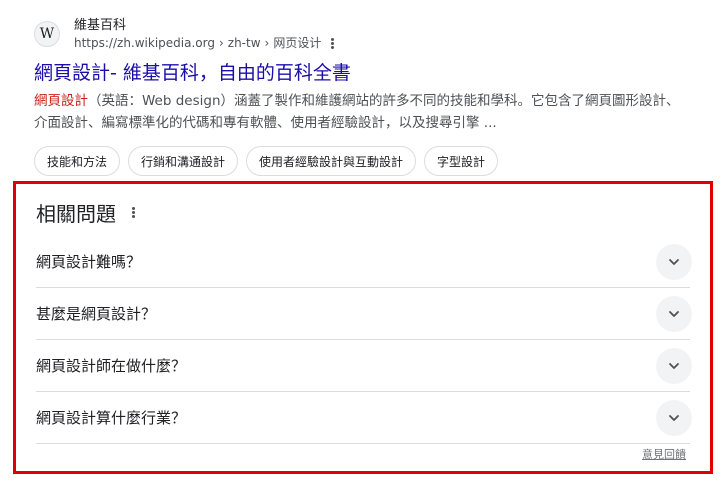 This screenshot has height=496, width=726. What do you see at coordinates (364, 418) in the screenshot?
I see `paa-question-4: 網頁設計算什麼行業？` at bounding box center [364, 418].